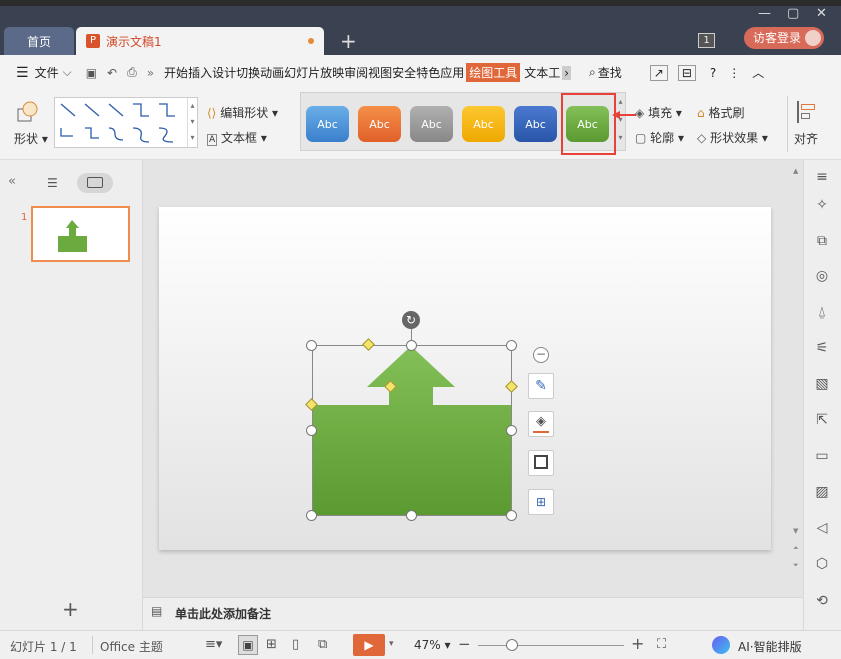 This screenshot has width=841, height=659. I want to click on collapse-panel-icon: «, so click(12, 181).